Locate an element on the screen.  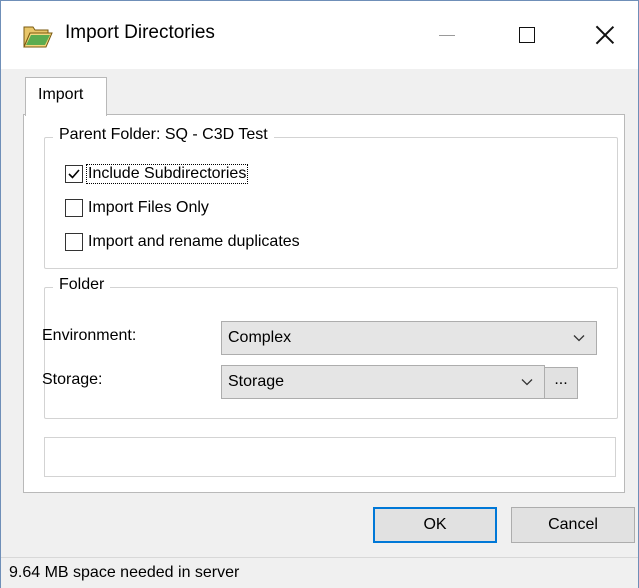
close-button is located at coordinates (605, 35).